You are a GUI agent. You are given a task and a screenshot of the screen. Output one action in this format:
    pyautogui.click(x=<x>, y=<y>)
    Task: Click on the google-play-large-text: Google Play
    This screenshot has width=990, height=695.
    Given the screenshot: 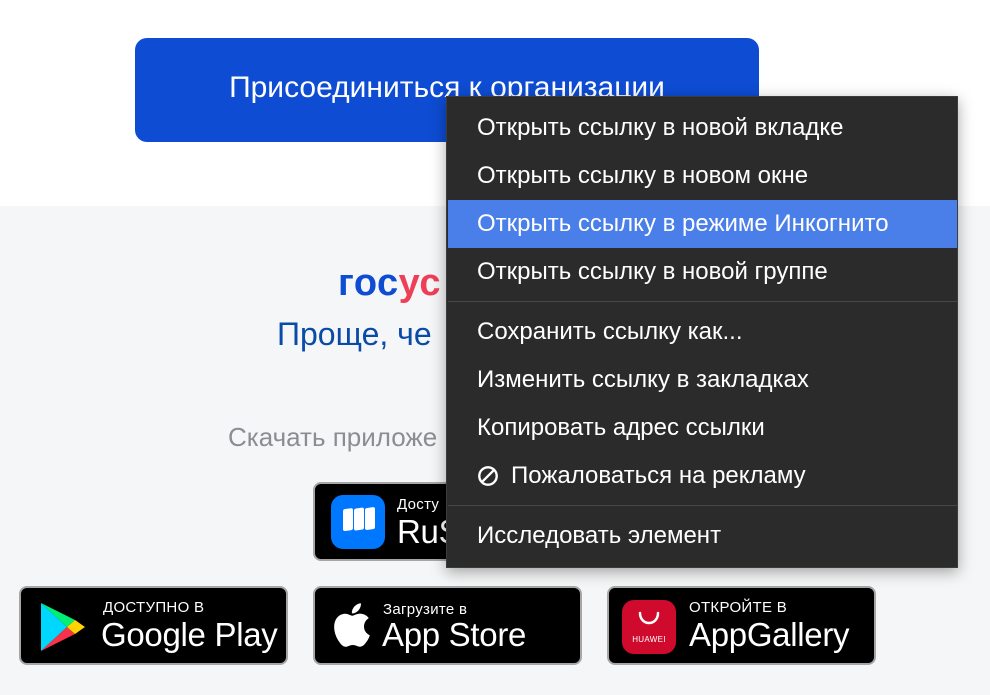 What is the action you would take?
    pyautogui.click(x=189, y=634)
    